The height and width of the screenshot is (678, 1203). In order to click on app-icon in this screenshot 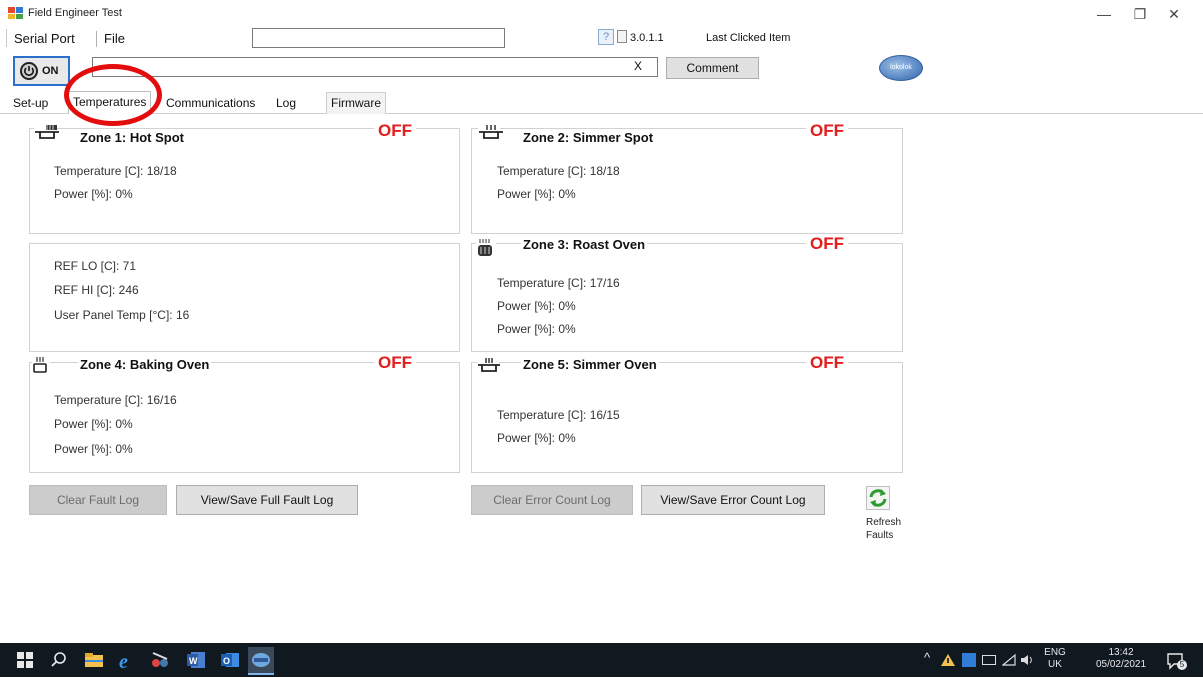, I will do `click(16, 13)`.